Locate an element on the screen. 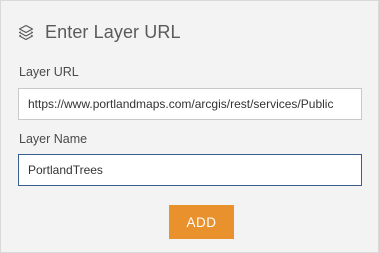  add-button: ADD is located at coordinates (201, 222).